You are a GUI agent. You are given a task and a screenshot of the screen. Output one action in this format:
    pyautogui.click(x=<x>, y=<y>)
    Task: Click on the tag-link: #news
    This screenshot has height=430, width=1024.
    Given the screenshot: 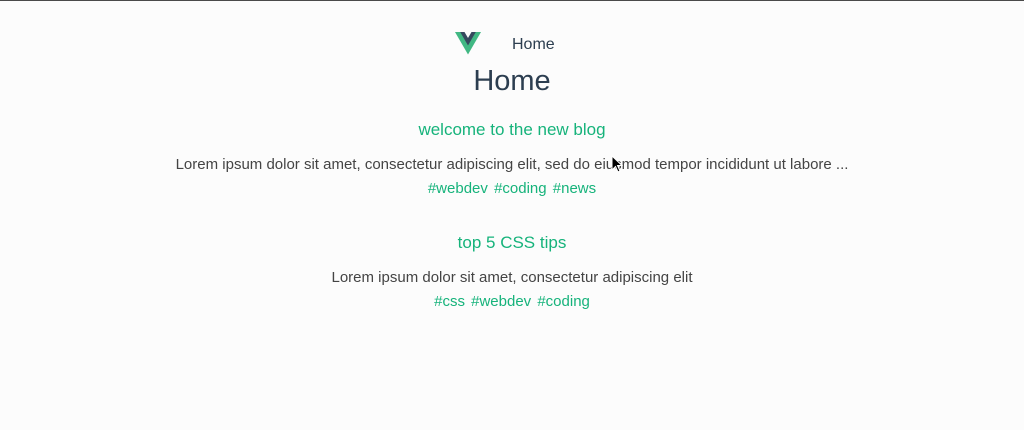 What is the action you would take?
    pyautogui.click(x=574, y=188)
    